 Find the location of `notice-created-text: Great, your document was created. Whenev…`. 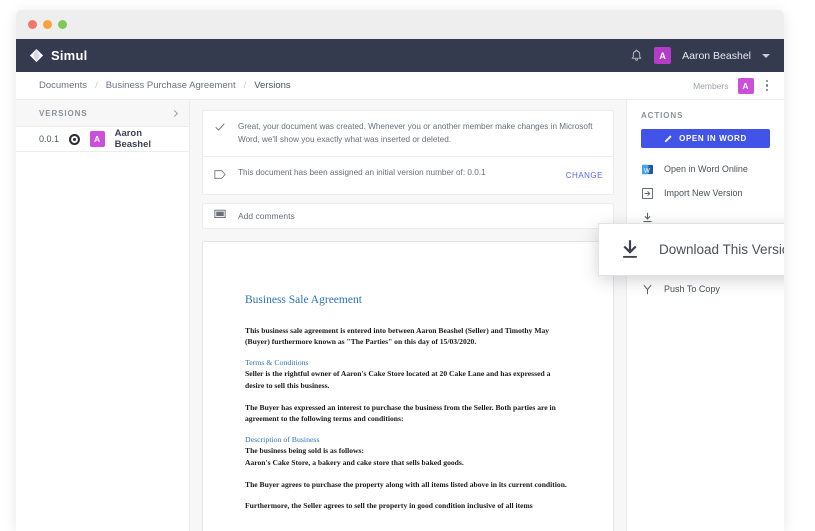

notice-created-text: Great, your document was created. Whenev… is located at coordinates (415, 133).